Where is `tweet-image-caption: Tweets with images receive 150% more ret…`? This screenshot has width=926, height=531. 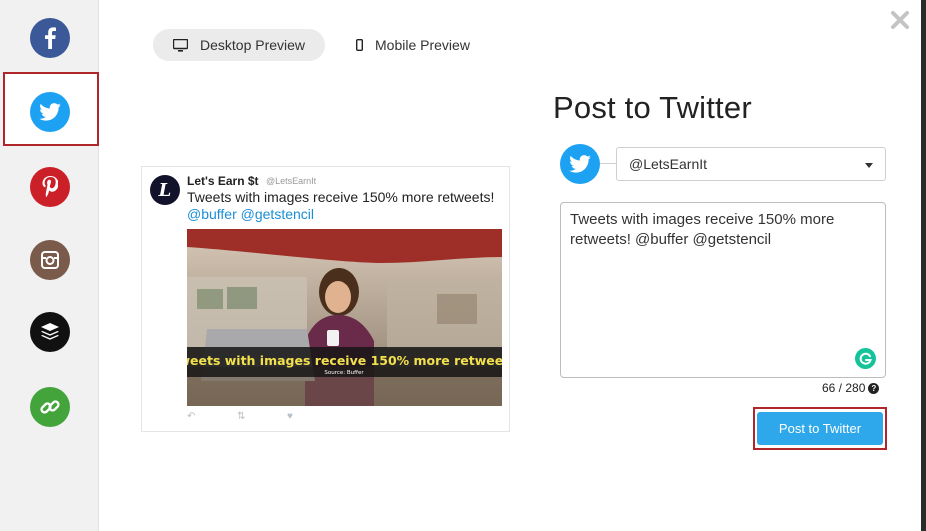 tweet-image-caption: Tweets with images receive 150% more ret… is located at coordinates (344, 360).